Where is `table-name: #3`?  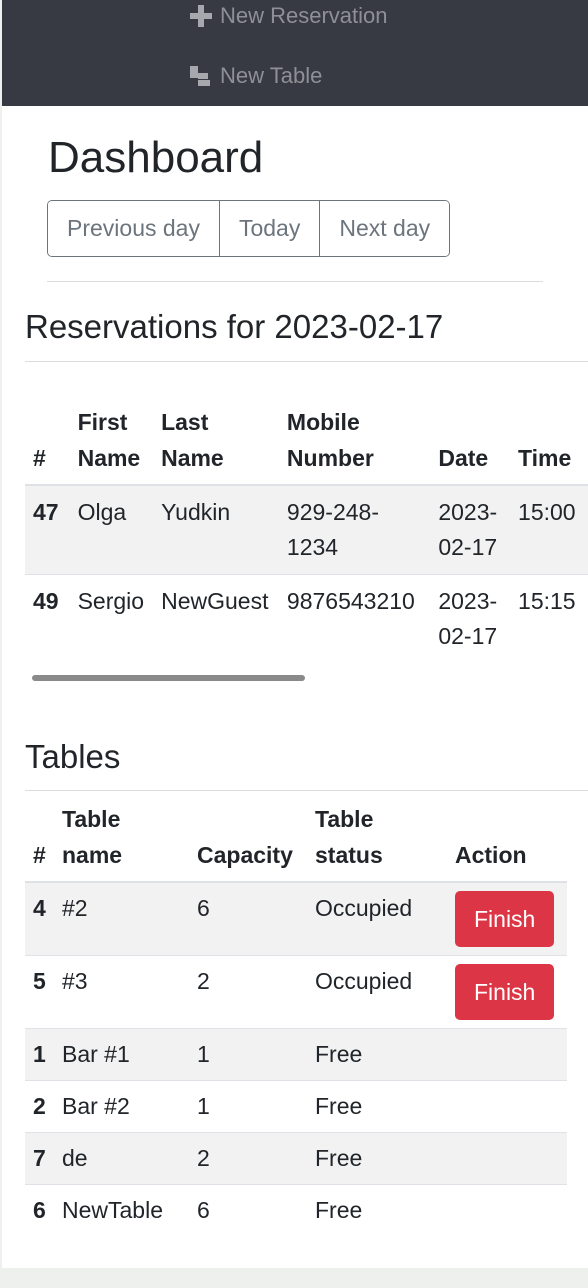 table-name: #3 is located at coordinates (121, 992).